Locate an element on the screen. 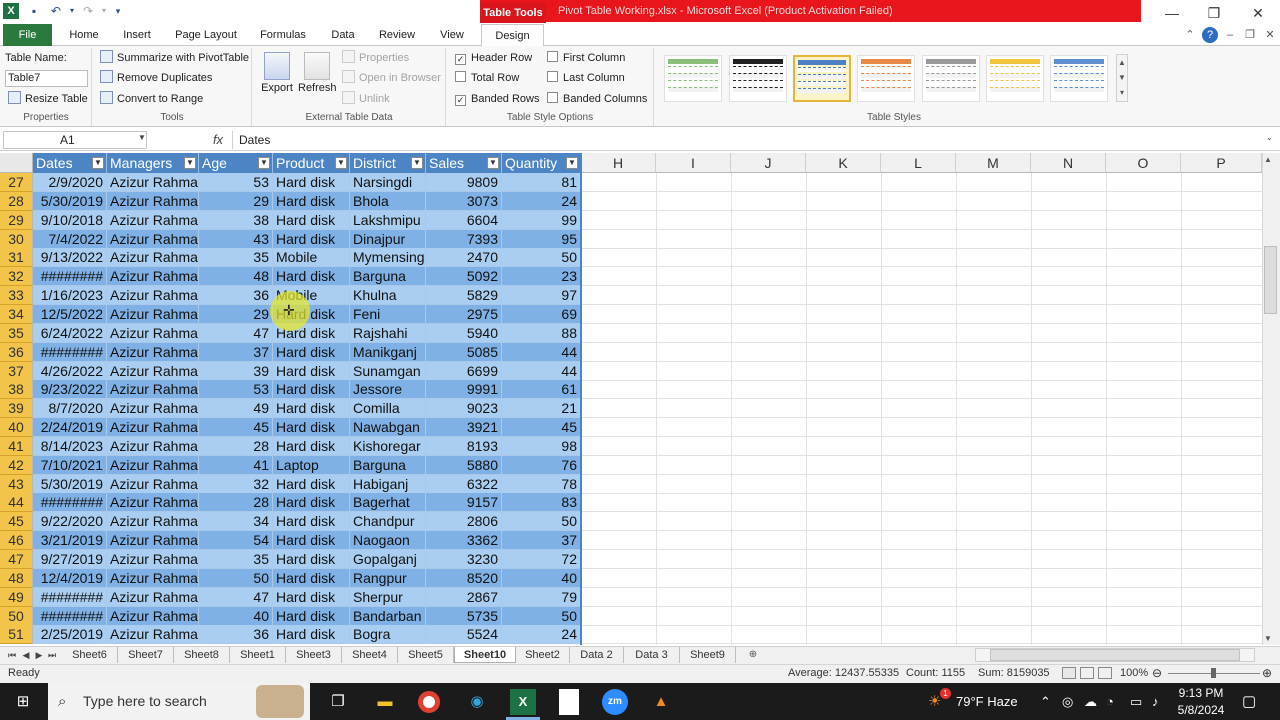  weather-icon: ☀ is located at coordinates (934, 701).